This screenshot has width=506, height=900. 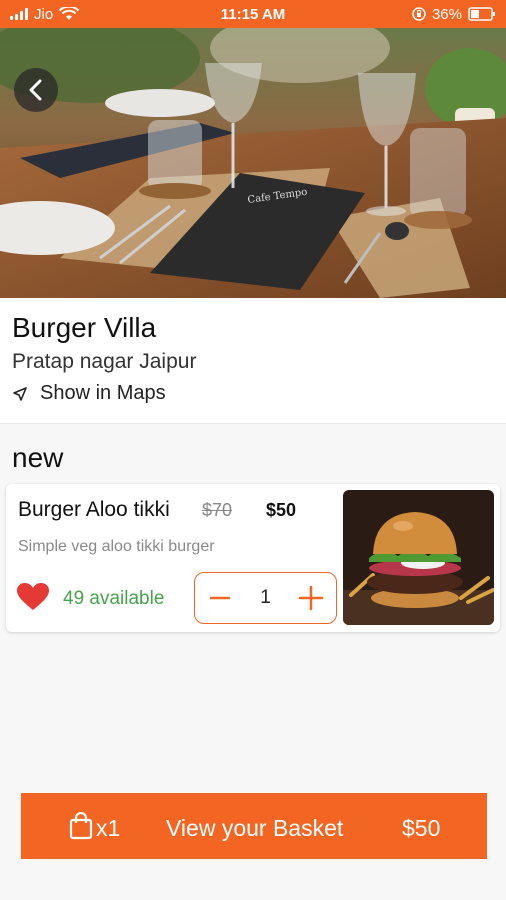 I want to click on signal-icon, so click(x=19, y=14).